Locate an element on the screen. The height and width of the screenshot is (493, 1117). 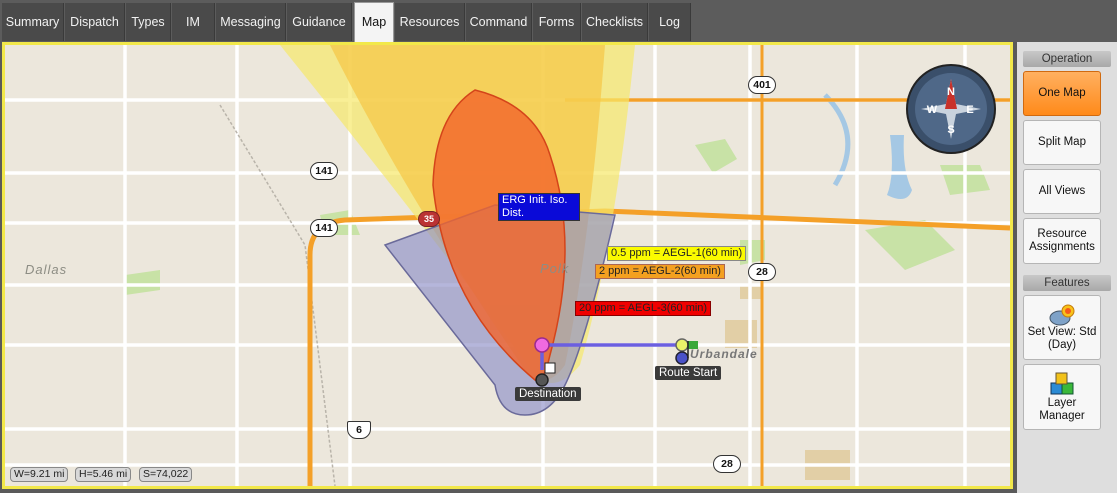
highway-shield: 401 is located at coordinates (762, 85).